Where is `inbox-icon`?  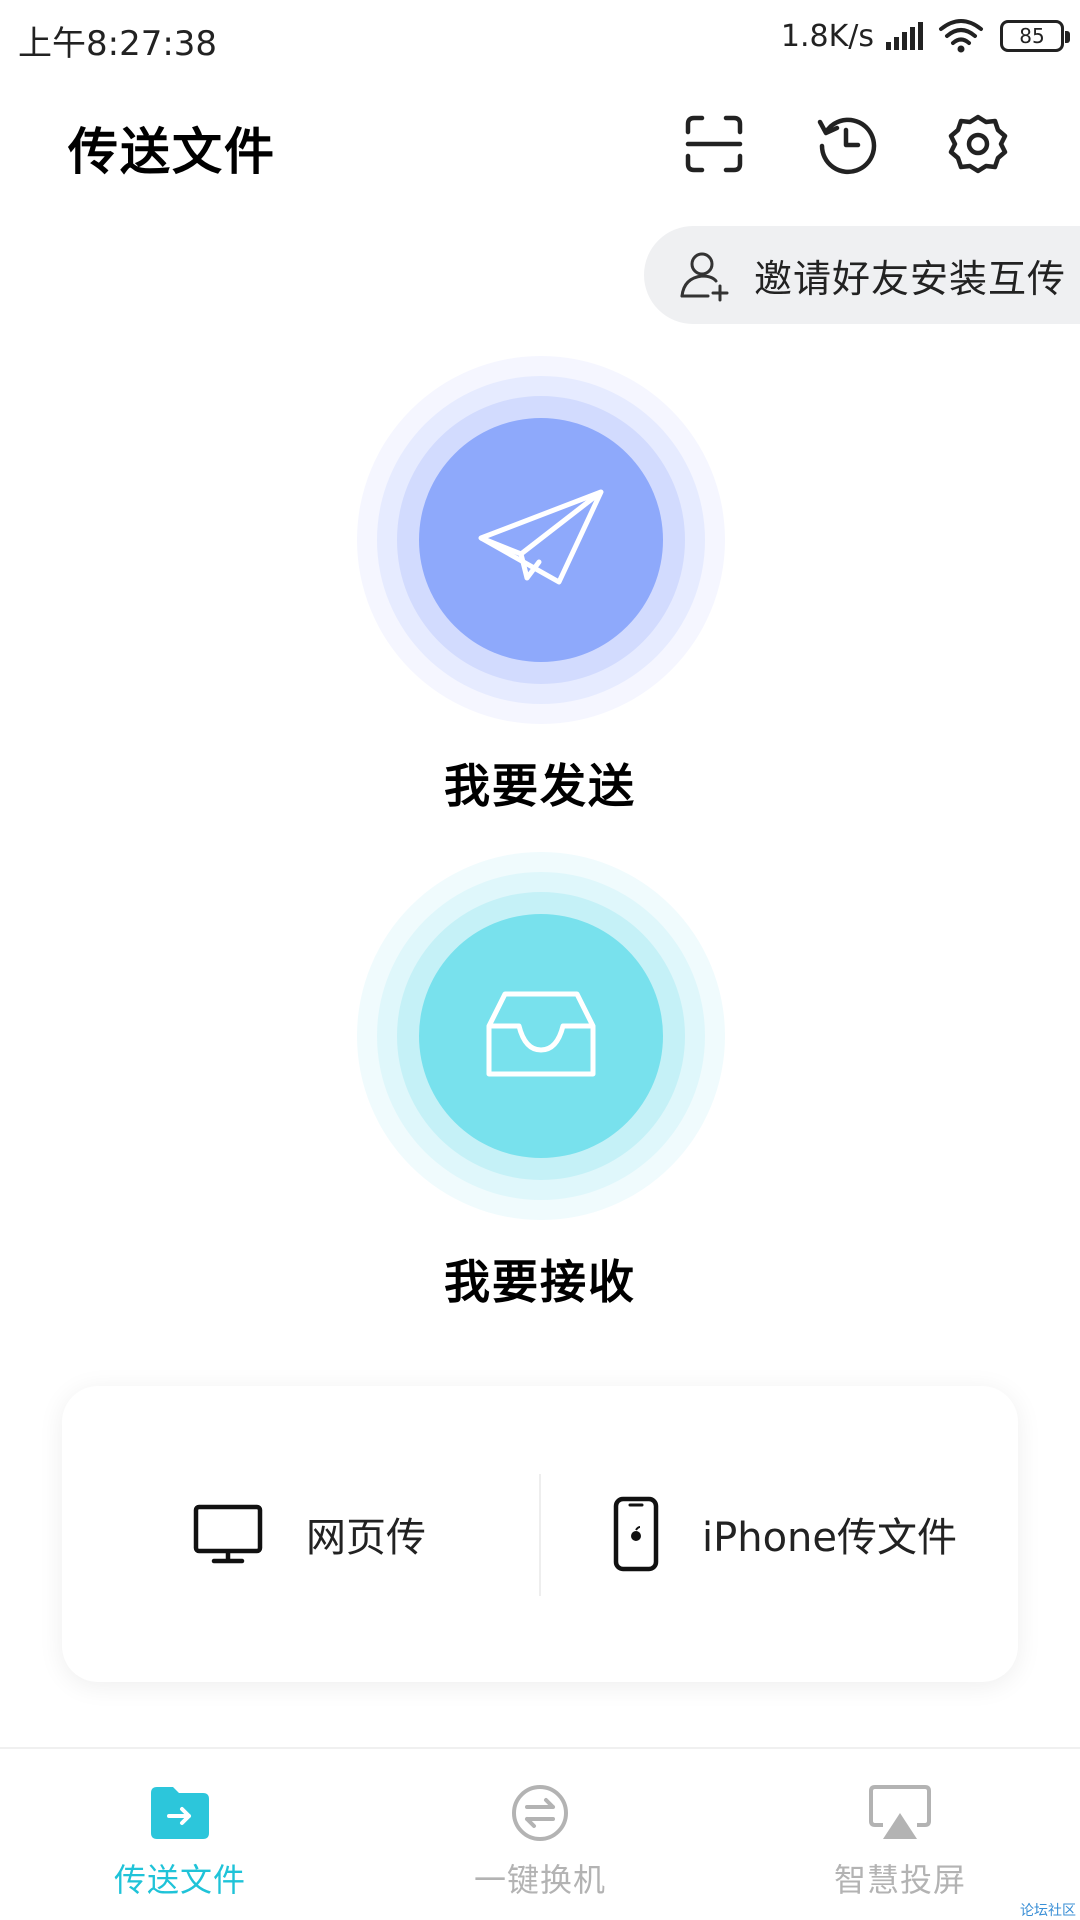
inbox-icon is located at coordinates (541, 1034).